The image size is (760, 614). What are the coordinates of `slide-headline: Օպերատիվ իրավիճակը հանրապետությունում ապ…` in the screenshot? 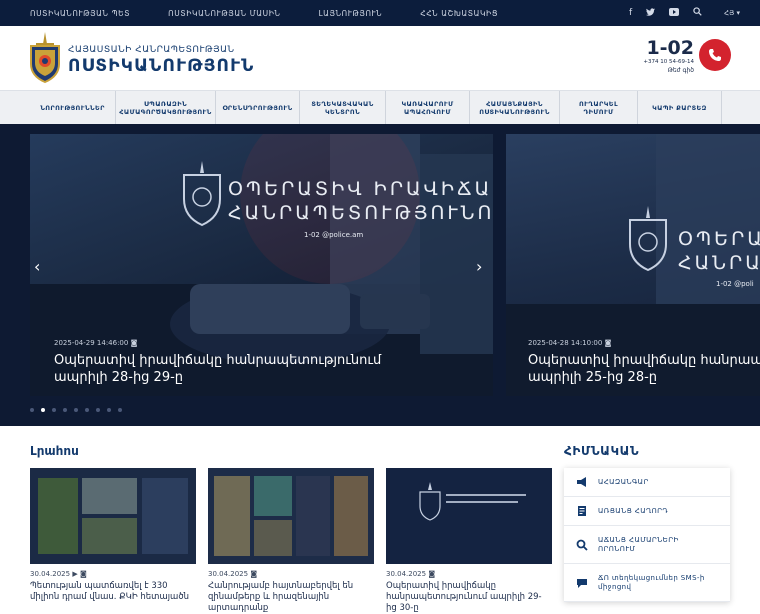 It's located at (219, 369).